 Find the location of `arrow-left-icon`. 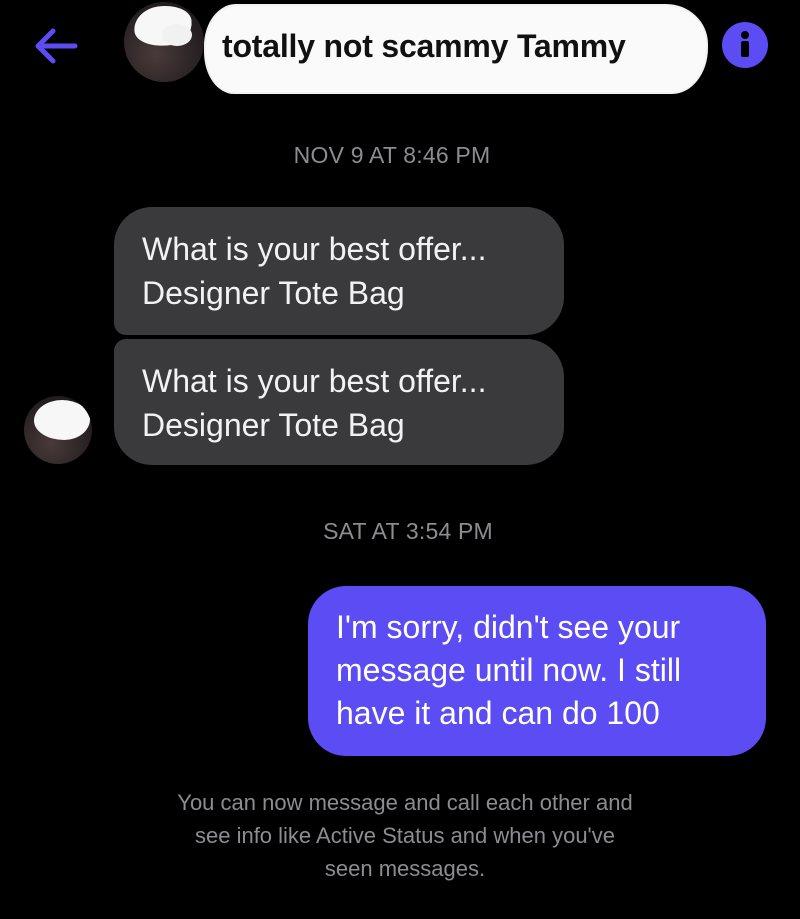

arrow-left-icon is located at coordinates (56, 46).